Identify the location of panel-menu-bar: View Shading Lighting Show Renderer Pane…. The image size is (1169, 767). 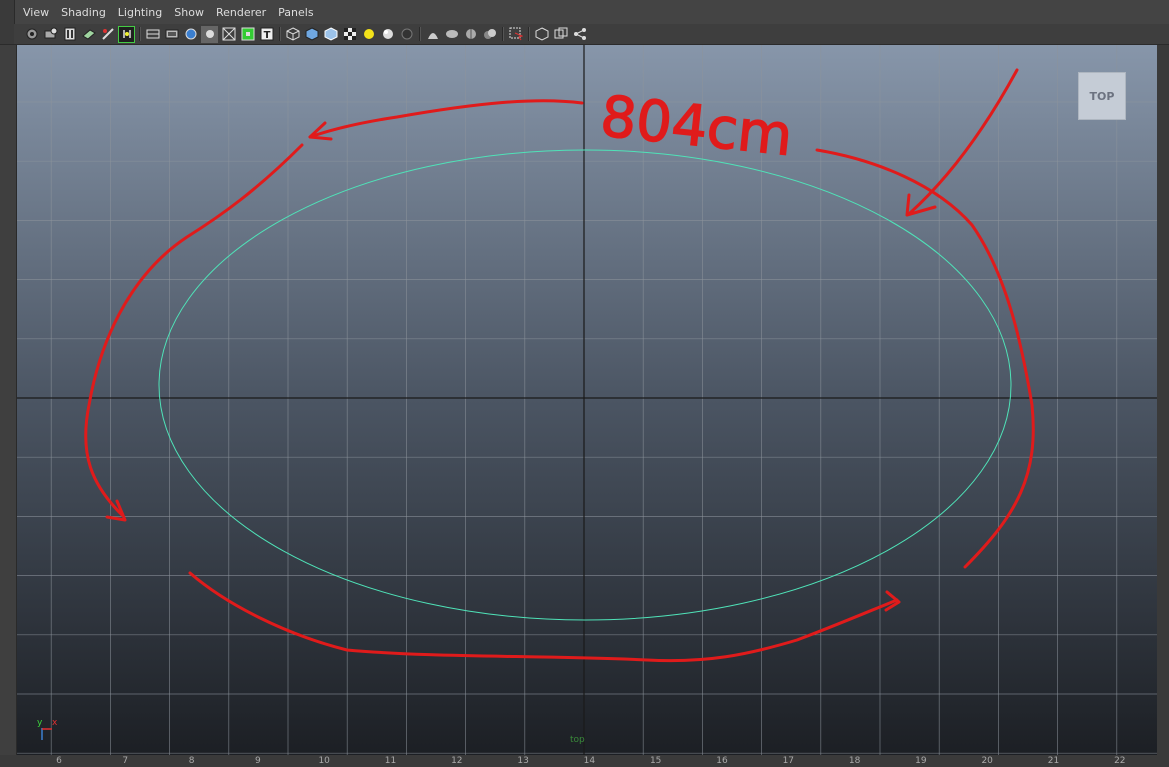
(584, 12).